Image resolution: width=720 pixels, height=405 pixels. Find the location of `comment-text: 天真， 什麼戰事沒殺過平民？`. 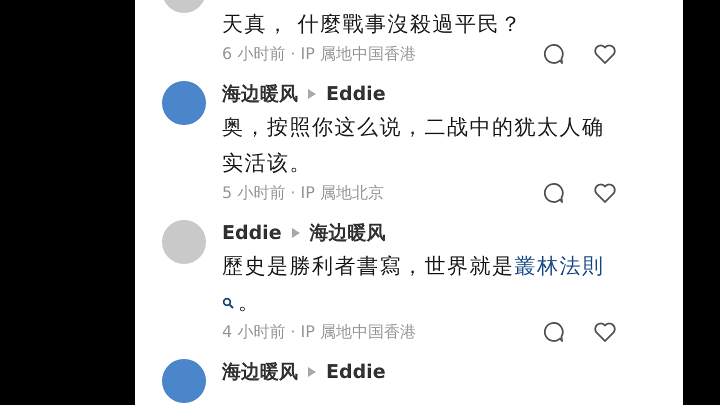

comment-text: 天真， 什麼戰事沒殺過平民？ is located at coordinates (373, 24).